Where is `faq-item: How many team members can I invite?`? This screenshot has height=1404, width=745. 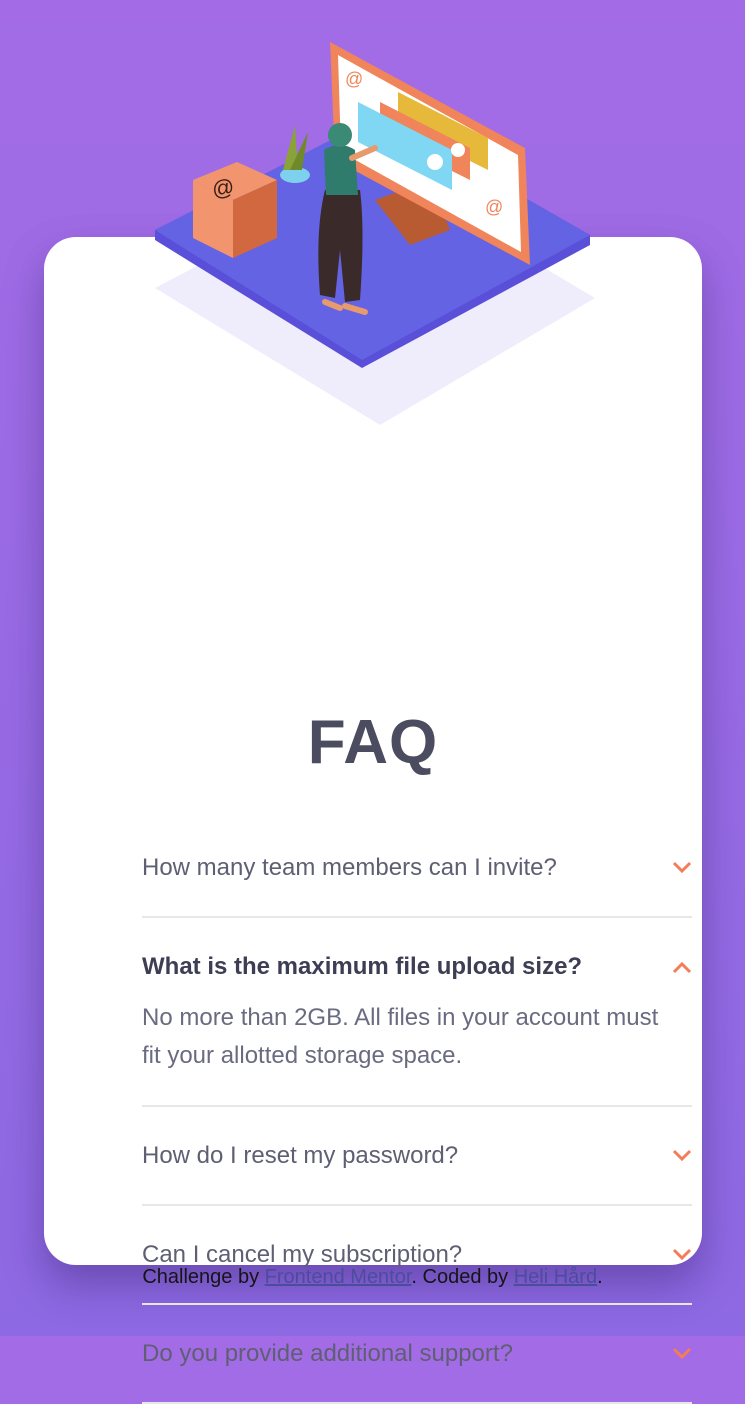
faq-item: How many team members can I invite? is located at coordinates (417, 868).